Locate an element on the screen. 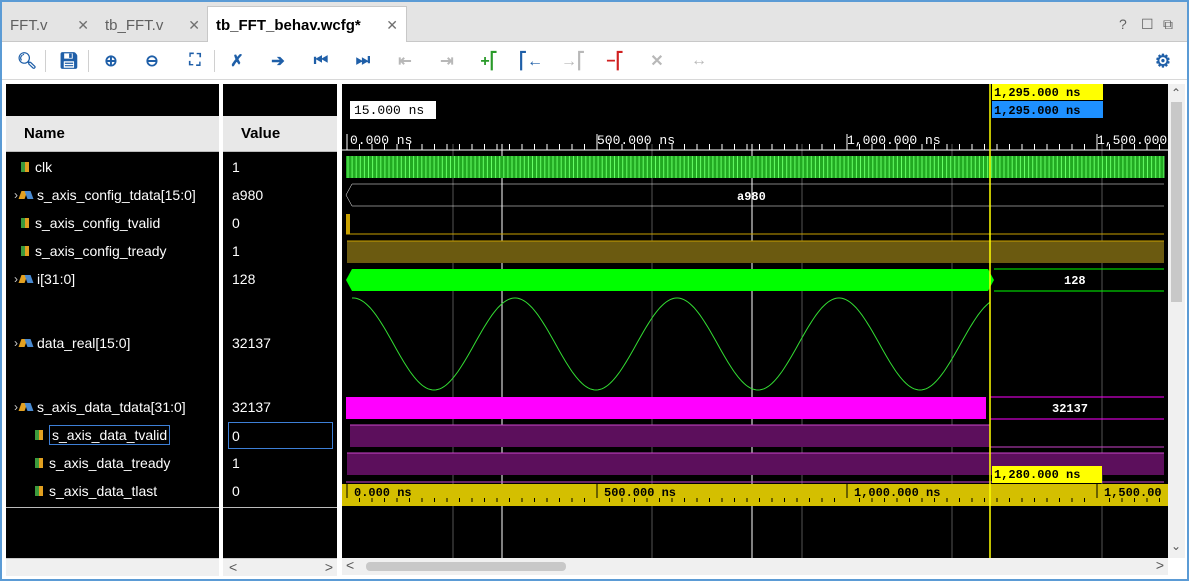  go-to-cursor-icon: ➔ is located at coordinates (278, 61).